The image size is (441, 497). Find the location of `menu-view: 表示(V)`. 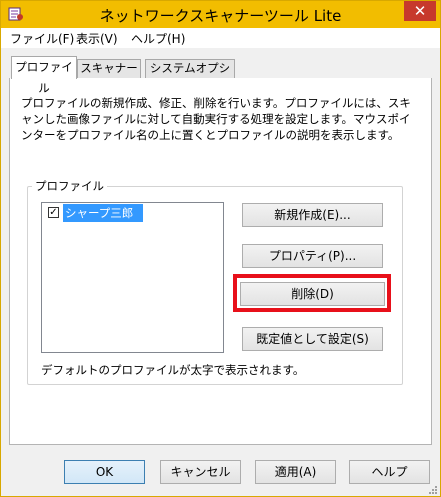

menu-view: 表示(V) is located at coordinates (97, 38).